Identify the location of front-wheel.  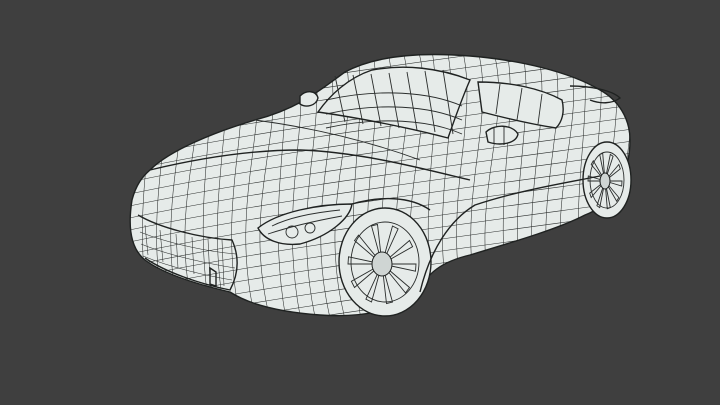
(385, 262).